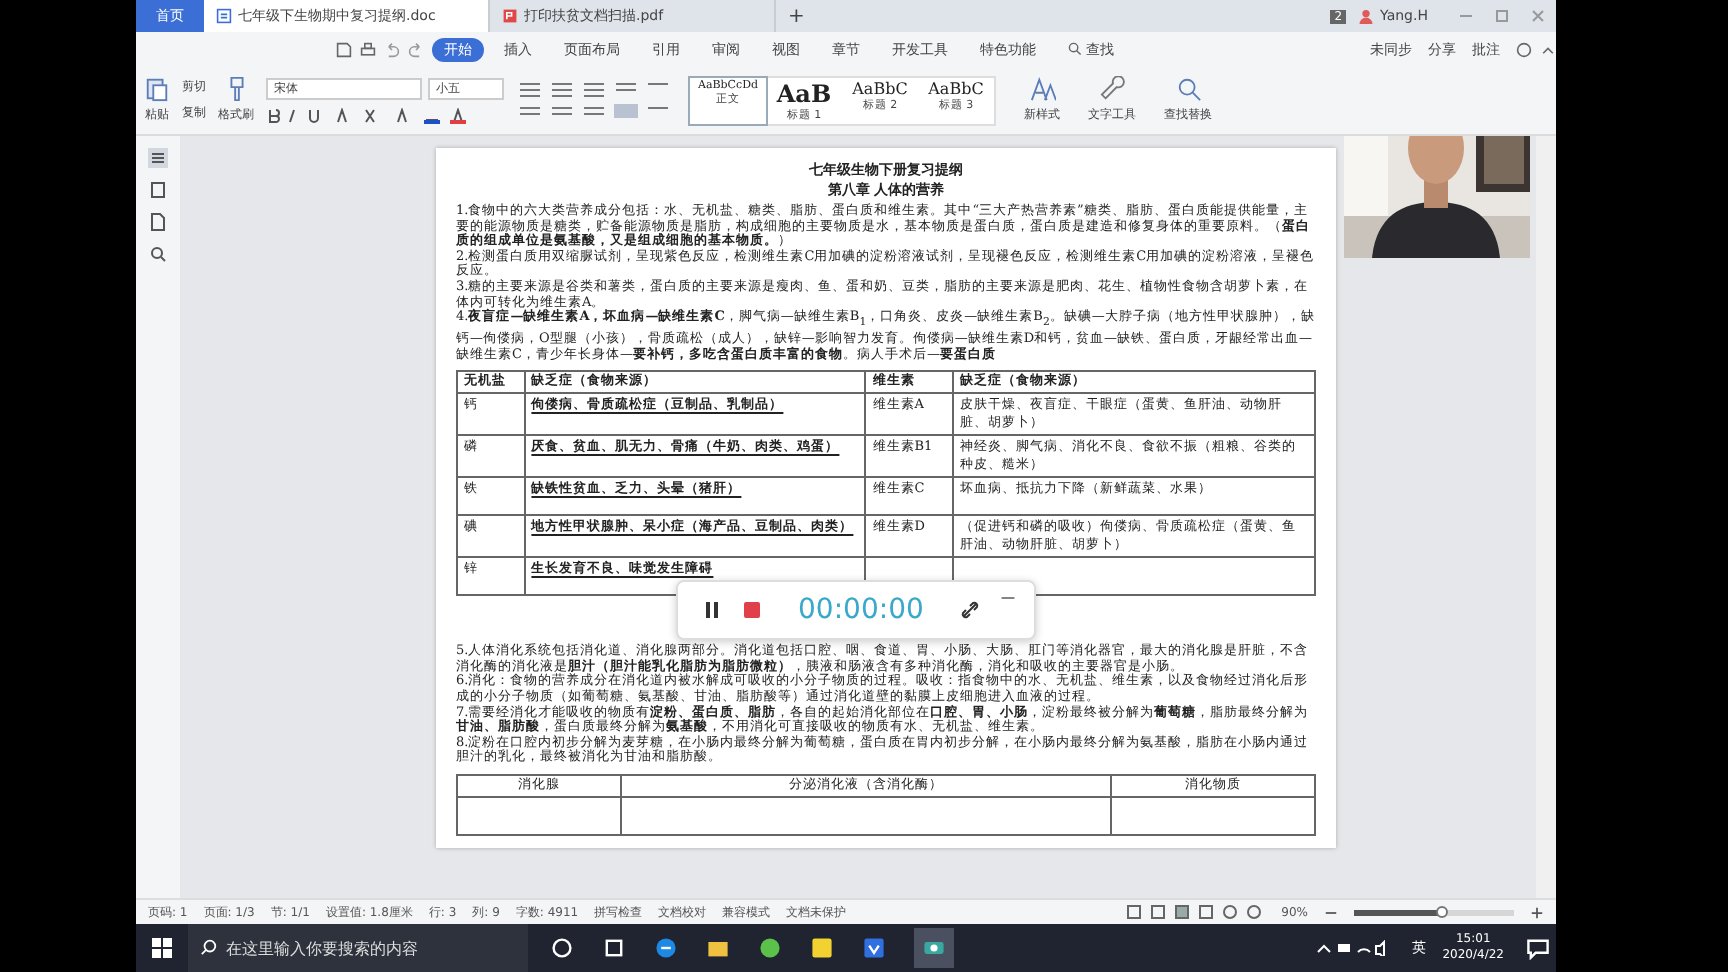 This screenshot has width=1728, height=972. Describe the element at coordinates (1195, 912) in the screenshot. I see `view-icons-drawing` at that location.